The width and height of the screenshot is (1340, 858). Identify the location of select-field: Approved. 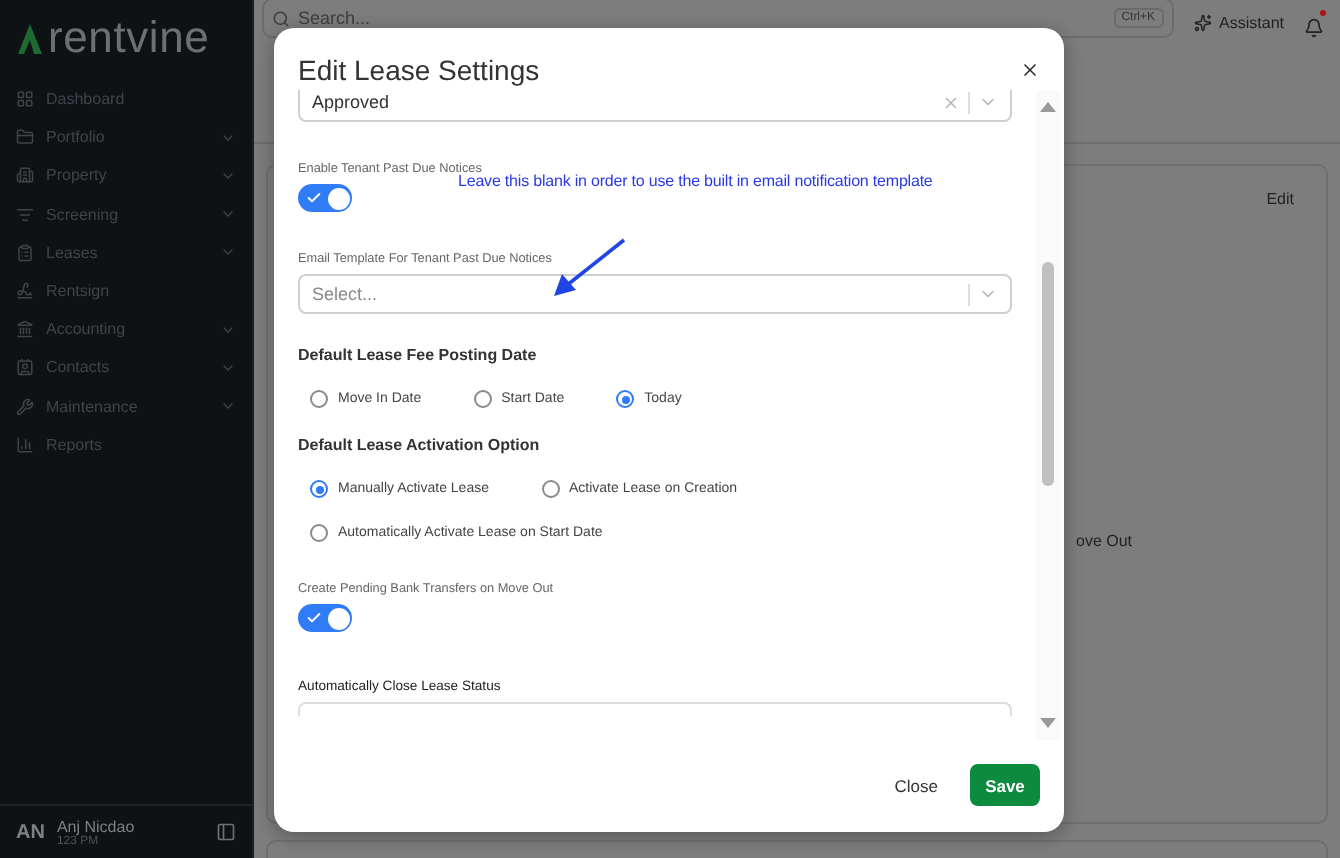
(655, 106).